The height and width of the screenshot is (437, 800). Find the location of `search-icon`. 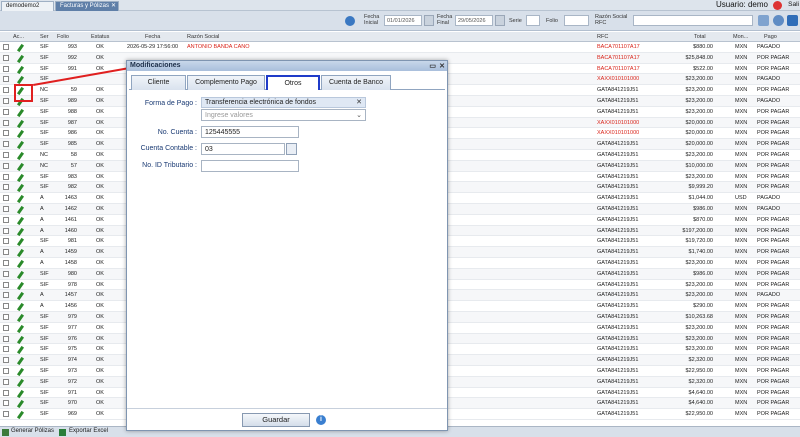

search-icon is located at coordinates (291, 149).